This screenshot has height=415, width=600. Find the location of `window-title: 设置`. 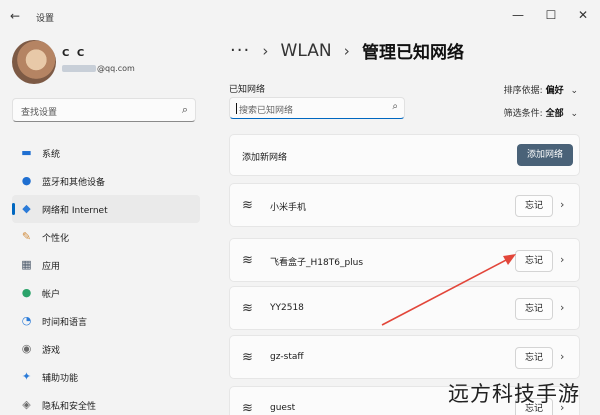

window-title: 设置 is located at coordinates (45, 19).